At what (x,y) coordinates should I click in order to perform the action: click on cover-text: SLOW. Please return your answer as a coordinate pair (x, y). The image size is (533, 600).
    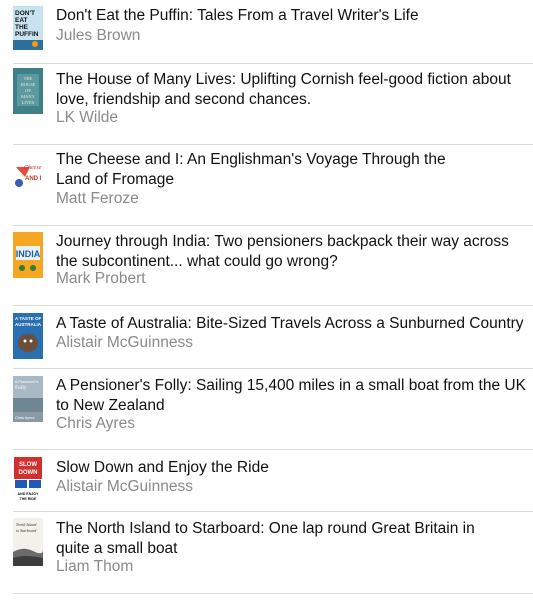
    Looking at the image, I should click on (28, 465).